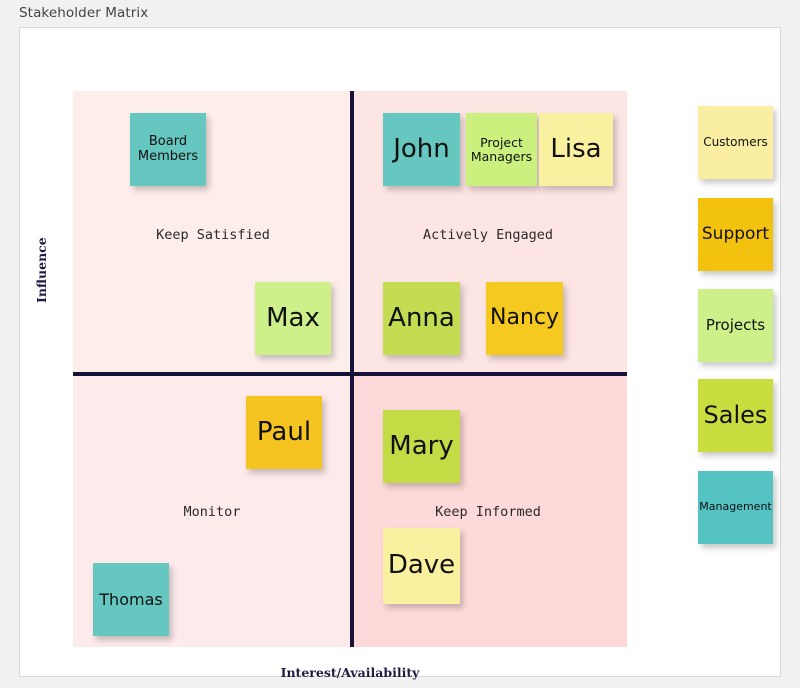 The image size is (800, 688). I want to click on sticky-note: Paul, so click(284, 432).